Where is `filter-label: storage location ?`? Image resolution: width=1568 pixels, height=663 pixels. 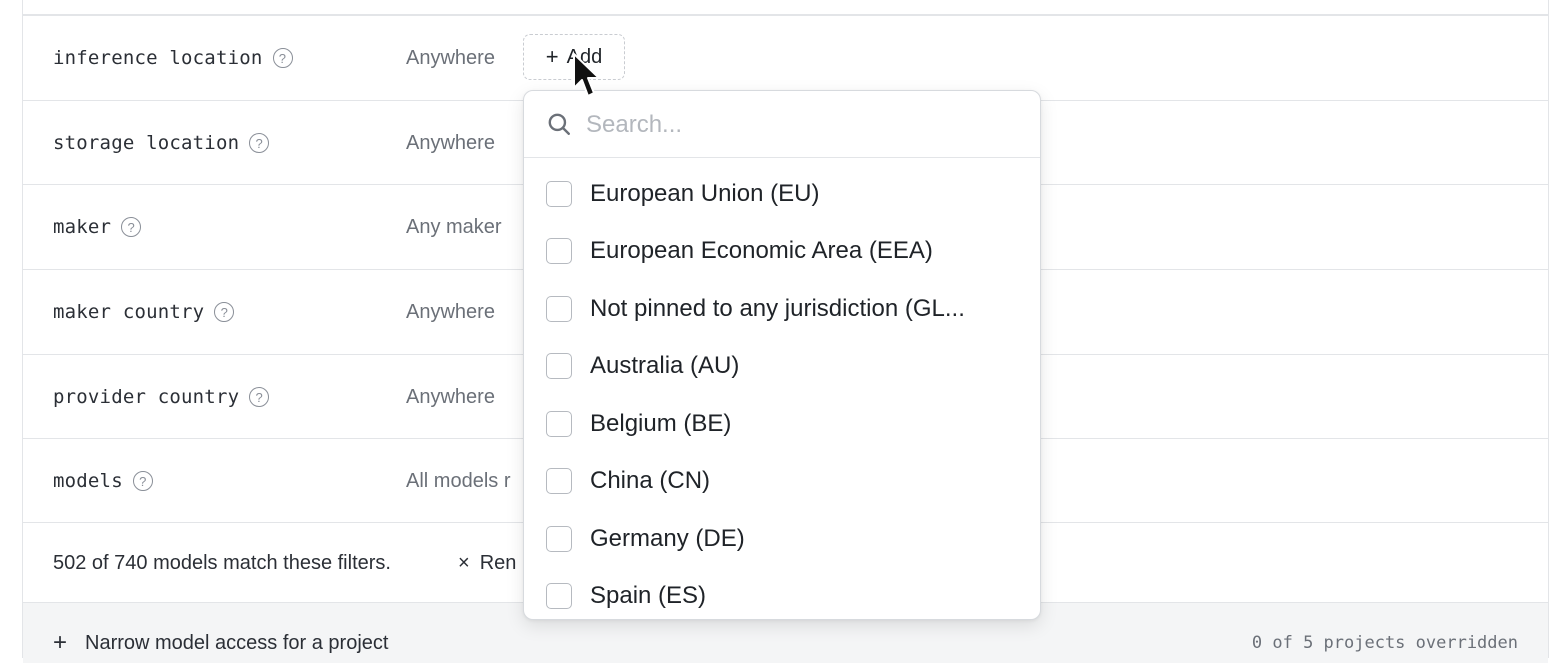 filter-label: storage location ? is located at coordinates (161, 143).